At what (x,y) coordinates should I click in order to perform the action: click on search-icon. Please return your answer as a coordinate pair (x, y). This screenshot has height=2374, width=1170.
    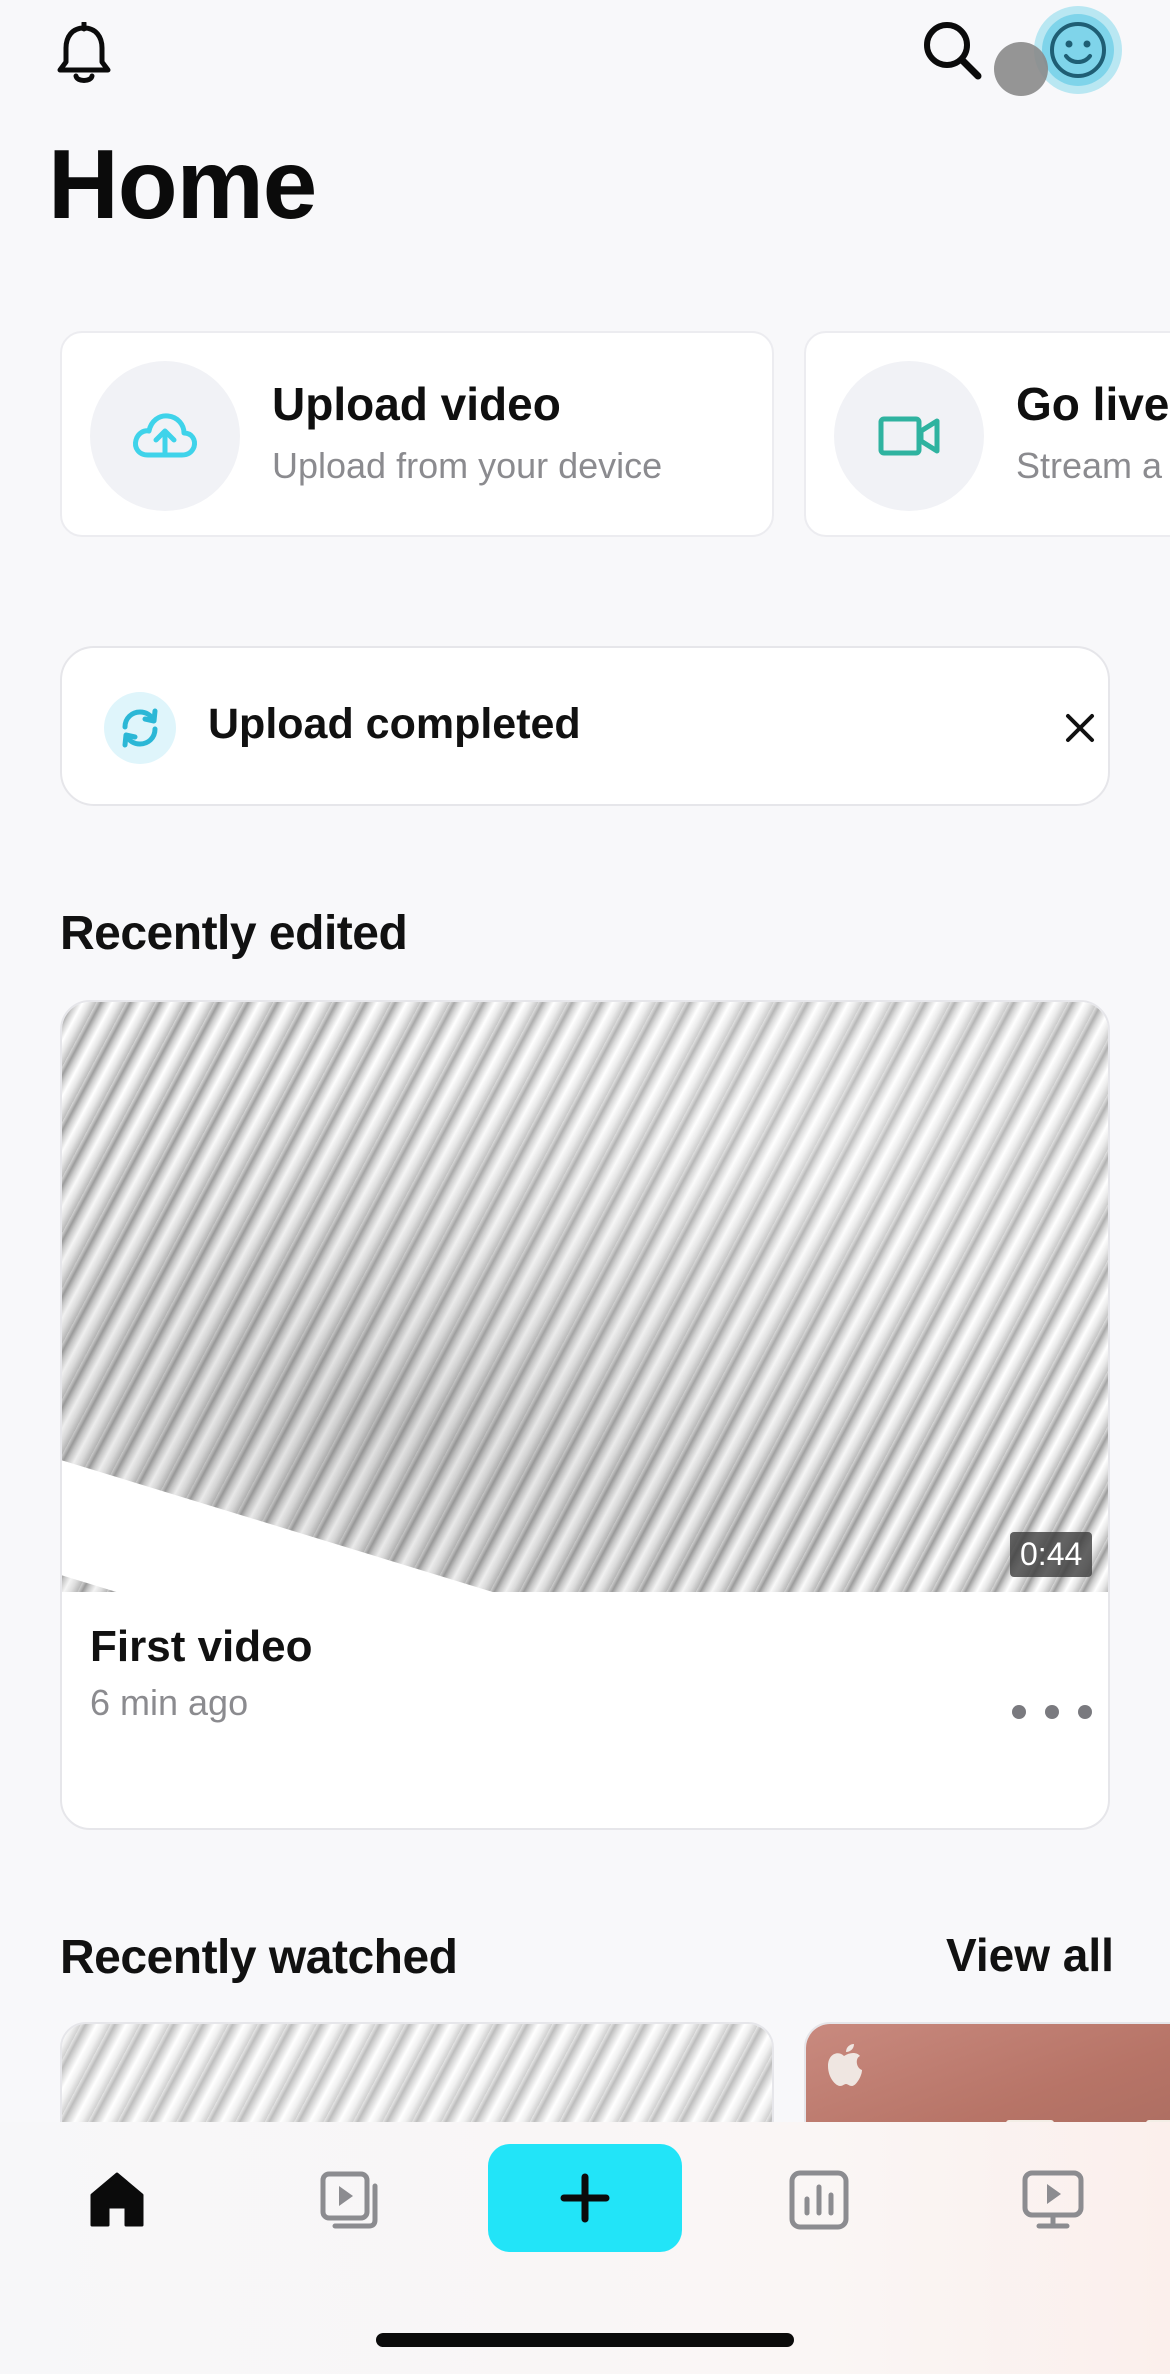
    Looking at the image, I should click on (953, 51).